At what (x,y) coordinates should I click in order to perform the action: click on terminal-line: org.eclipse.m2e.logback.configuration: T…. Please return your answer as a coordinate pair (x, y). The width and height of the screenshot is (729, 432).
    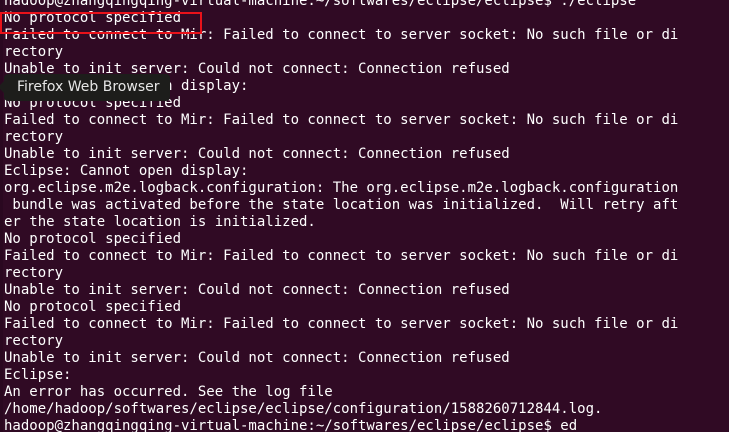
    Looking at the image, I should click on (341, 188).